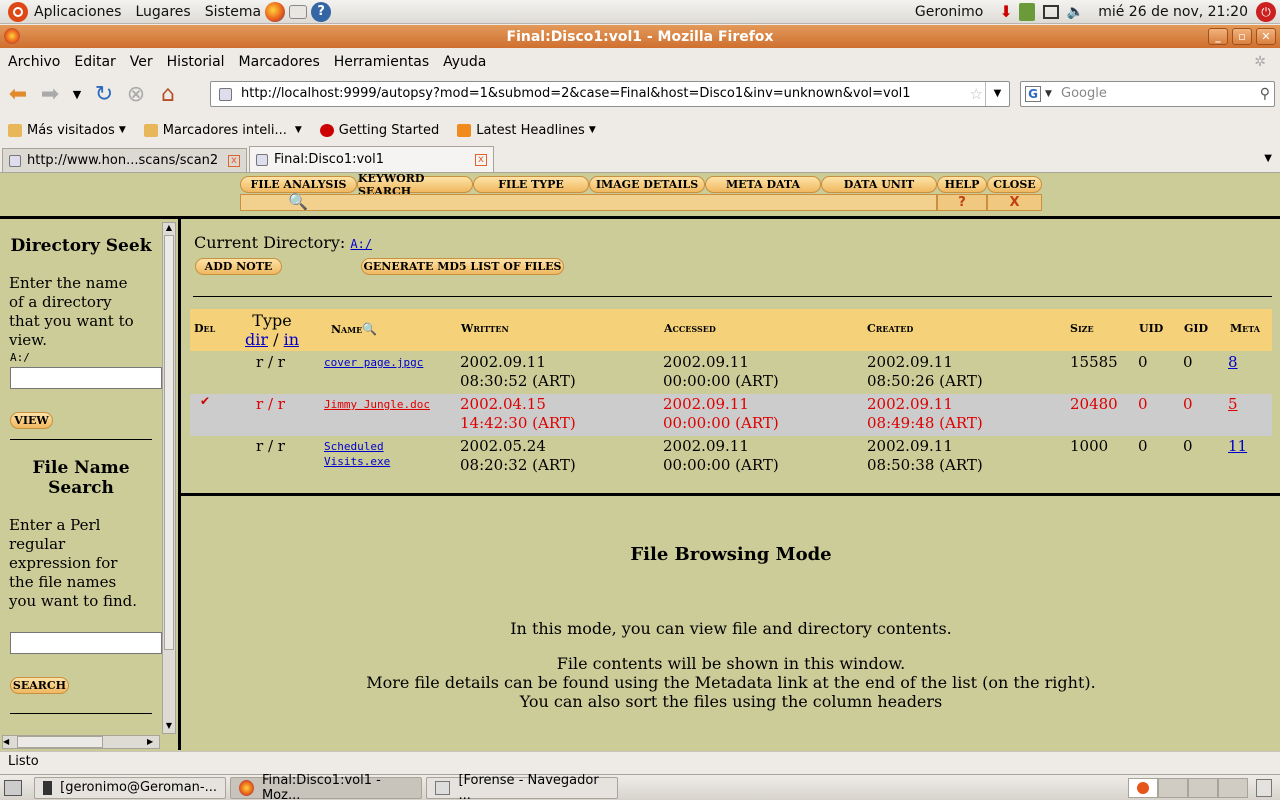  I want to click on firefox-launcher-icon, so click(275, 11).